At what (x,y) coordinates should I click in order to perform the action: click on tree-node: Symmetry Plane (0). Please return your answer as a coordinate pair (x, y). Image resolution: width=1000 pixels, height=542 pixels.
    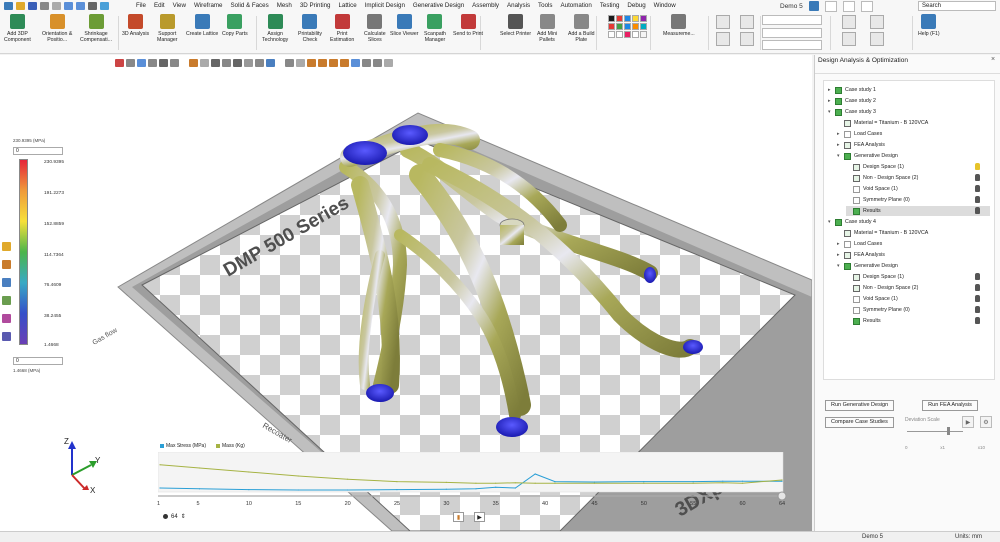
    Looking at the image, I should click on (918, 200).